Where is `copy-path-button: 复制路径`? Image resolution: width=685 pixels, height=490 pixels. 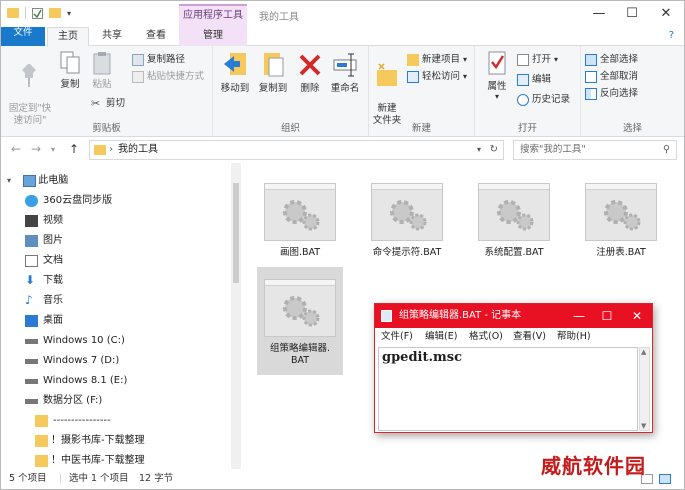
copy-path-button: 复制路径 is located at coordinates (158, 60).